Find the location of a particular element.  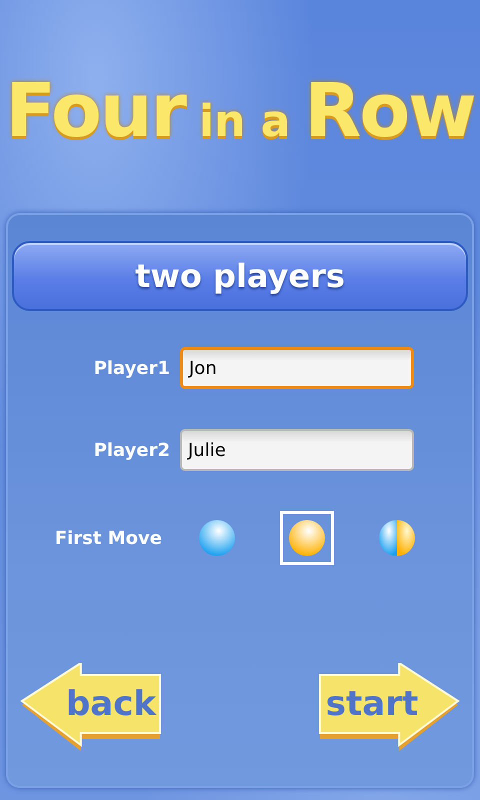

title-word: in a is located at coordinates (244, 121).